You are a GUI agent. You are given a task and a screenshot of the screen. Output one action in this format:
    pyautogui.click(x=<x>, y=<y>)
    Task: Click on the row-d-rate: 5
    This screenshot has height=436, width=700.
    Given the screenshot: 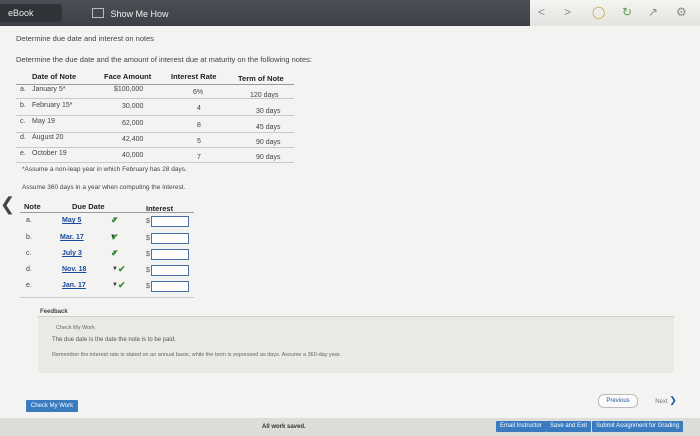 What is the action you would take?
    pyautogui.click(x=199, y=141)
    